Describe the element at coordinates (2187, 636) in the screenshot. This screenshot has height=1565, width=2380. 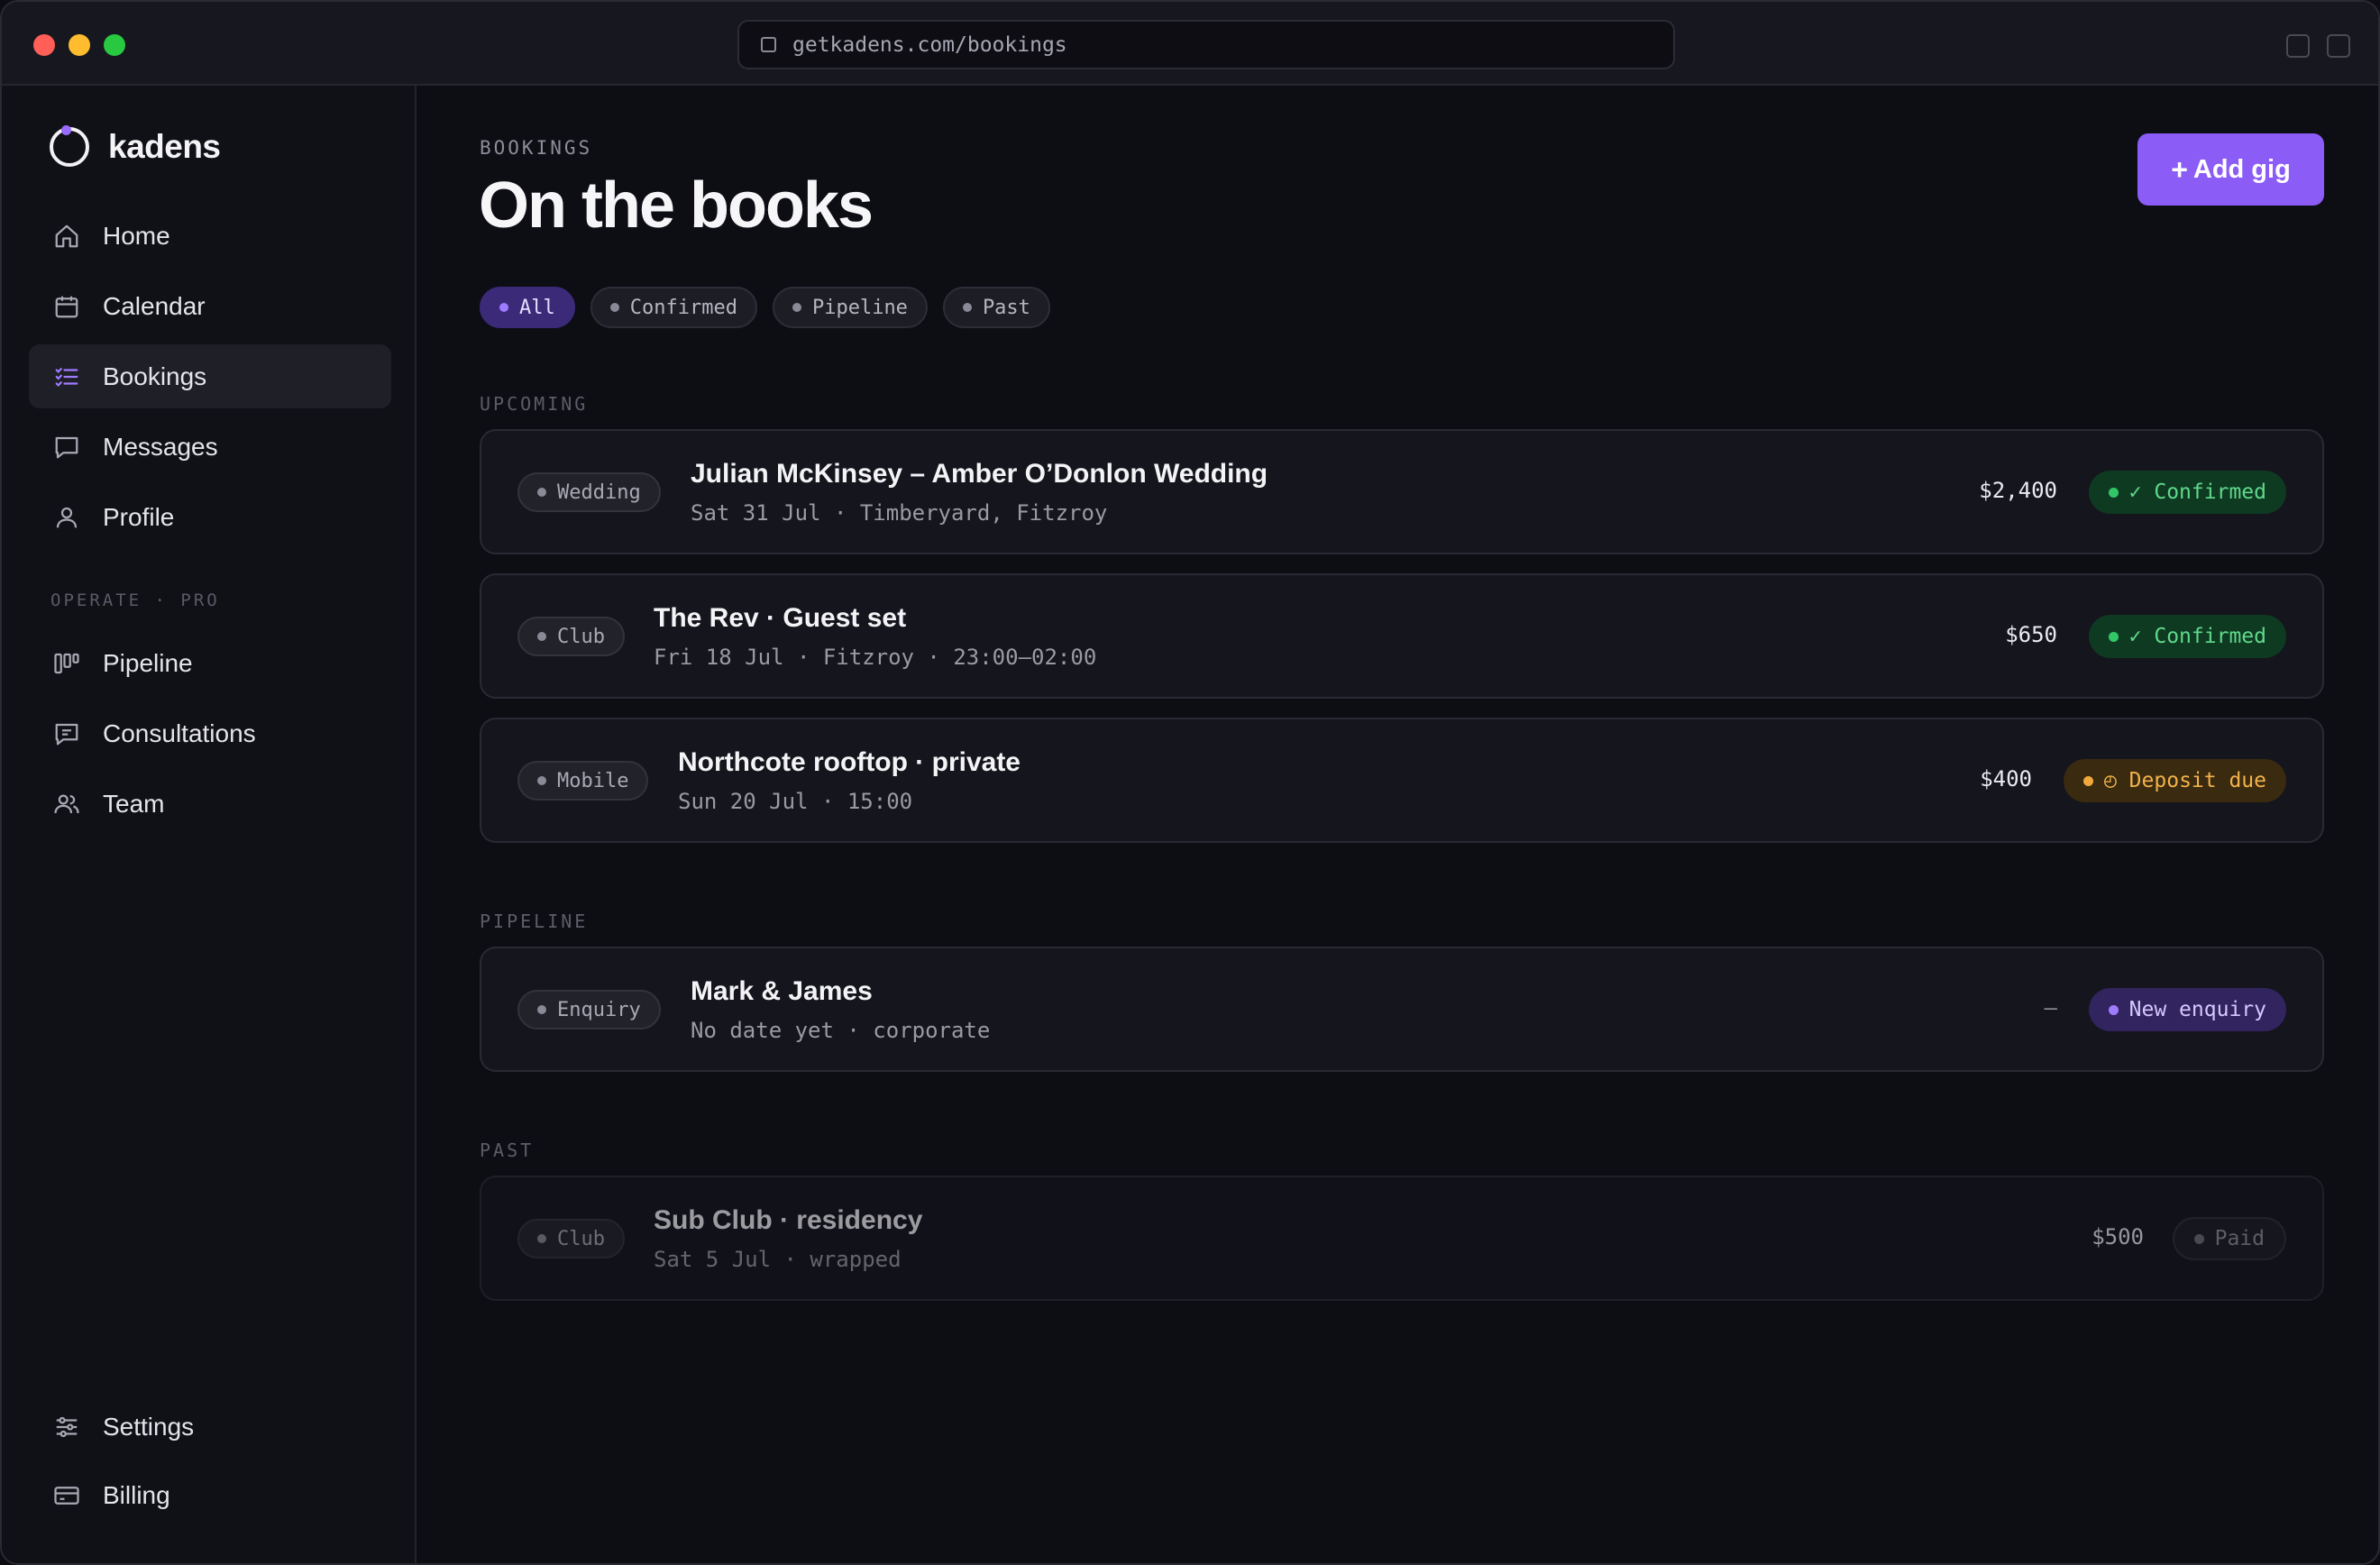
I see `status-badge: ✓ Confirmed` at that location.